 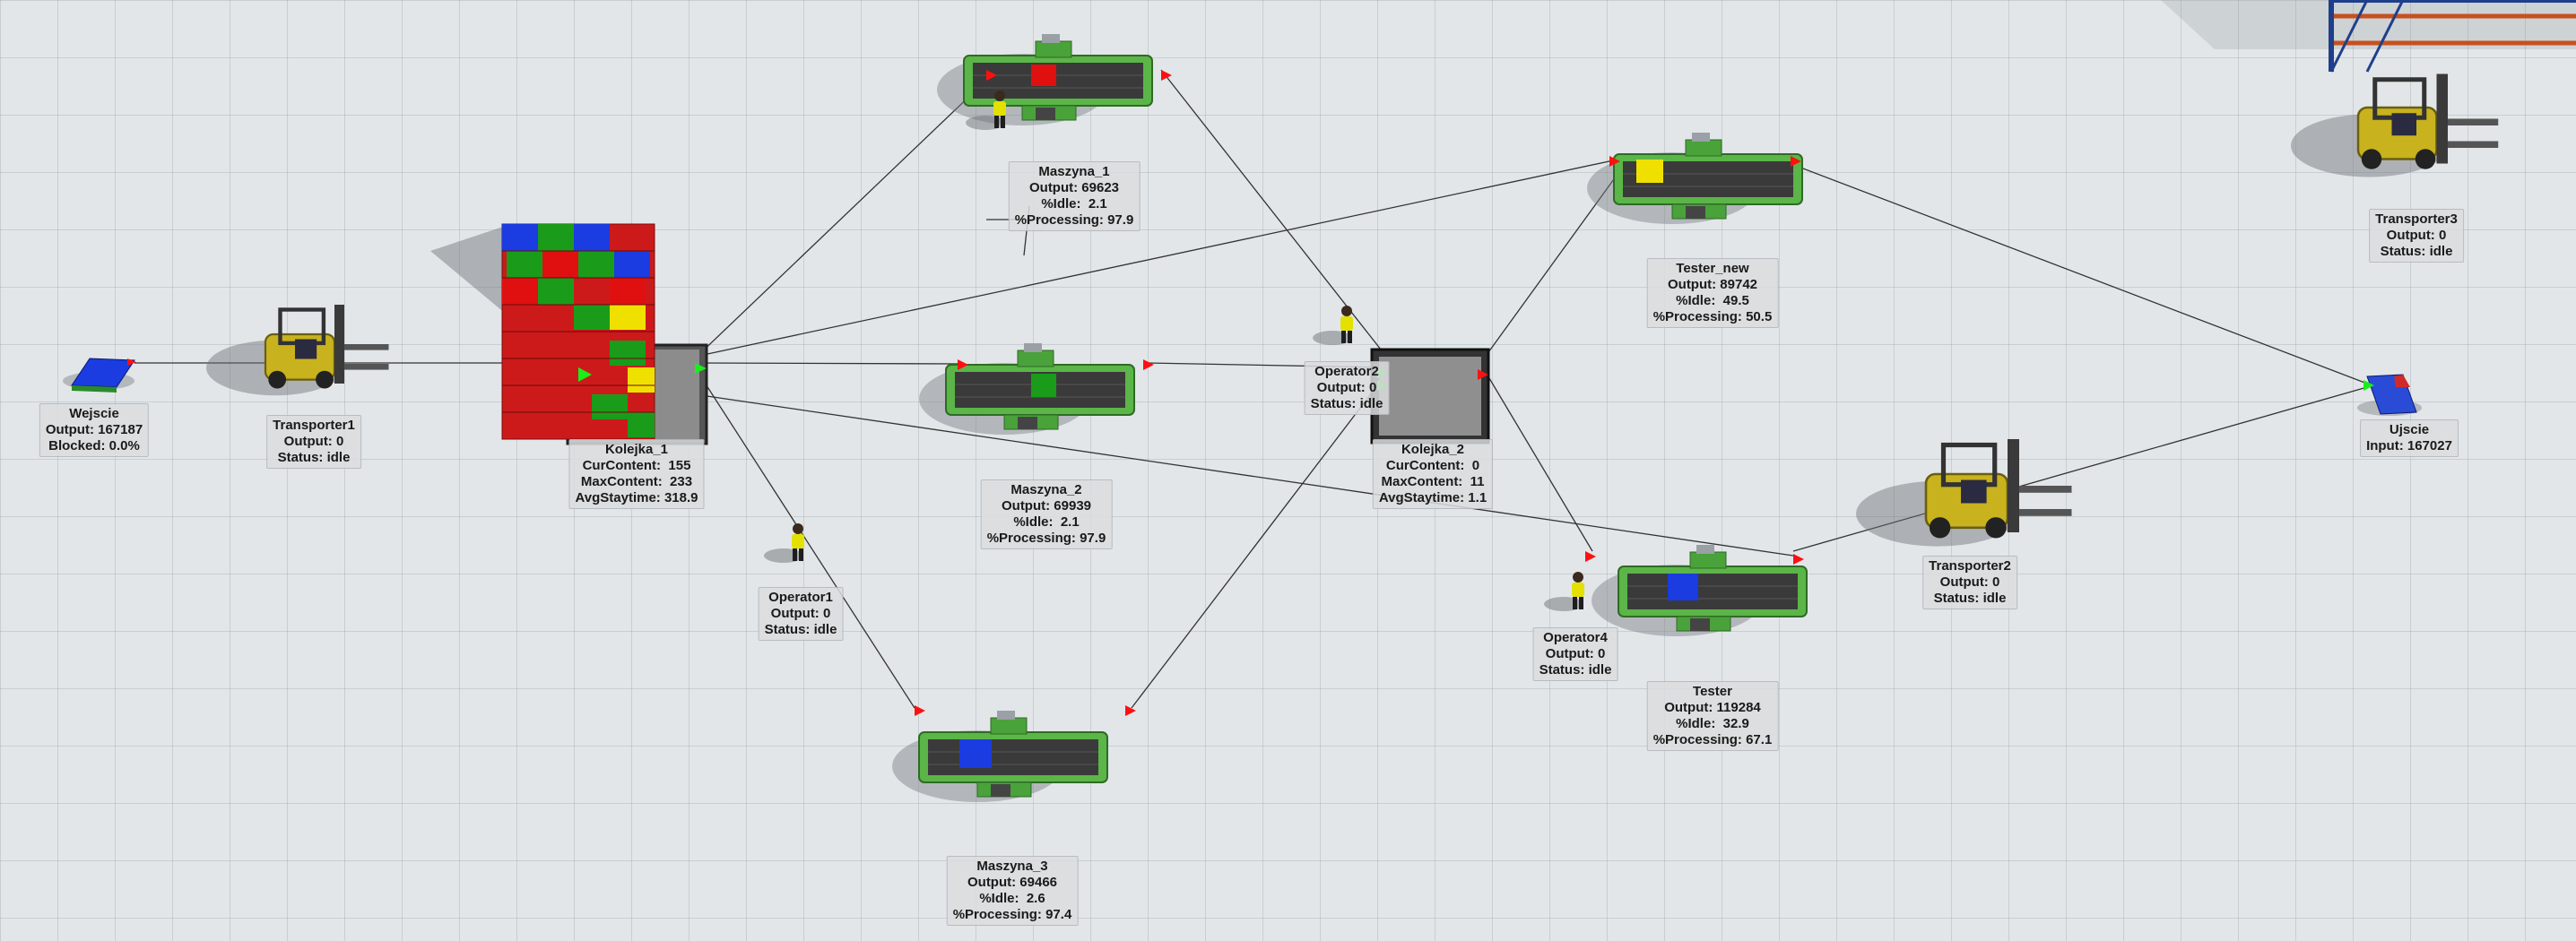 What do you see at coordinates (1712, 269) in the screenshot?
I see `tester-new-name: Tester_new` at bounding box center [1712, 269].